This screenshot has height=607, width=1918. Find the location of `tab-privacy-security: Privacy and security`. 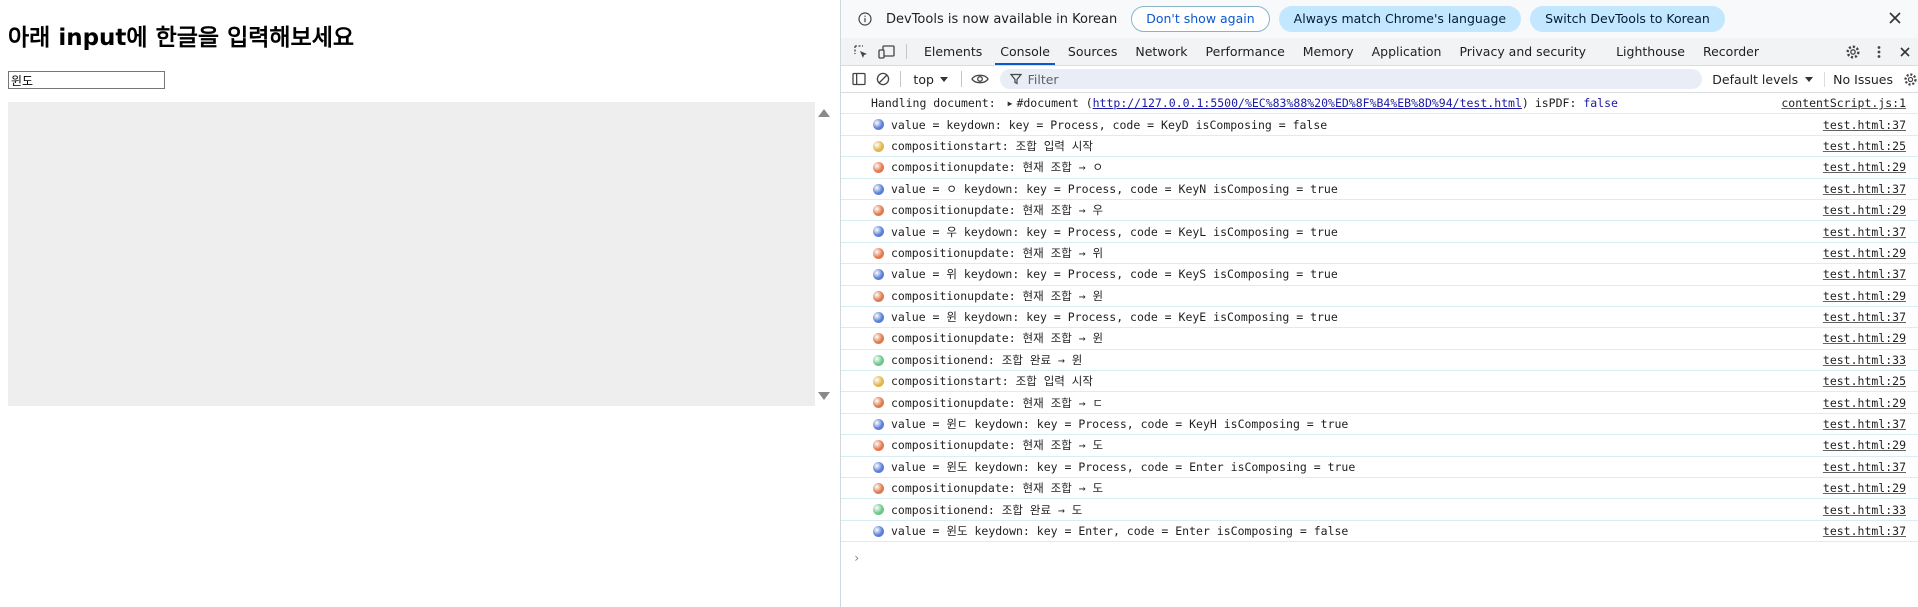

tab-privacy-security: Privacy and security is located at coordinates (1522, 51).